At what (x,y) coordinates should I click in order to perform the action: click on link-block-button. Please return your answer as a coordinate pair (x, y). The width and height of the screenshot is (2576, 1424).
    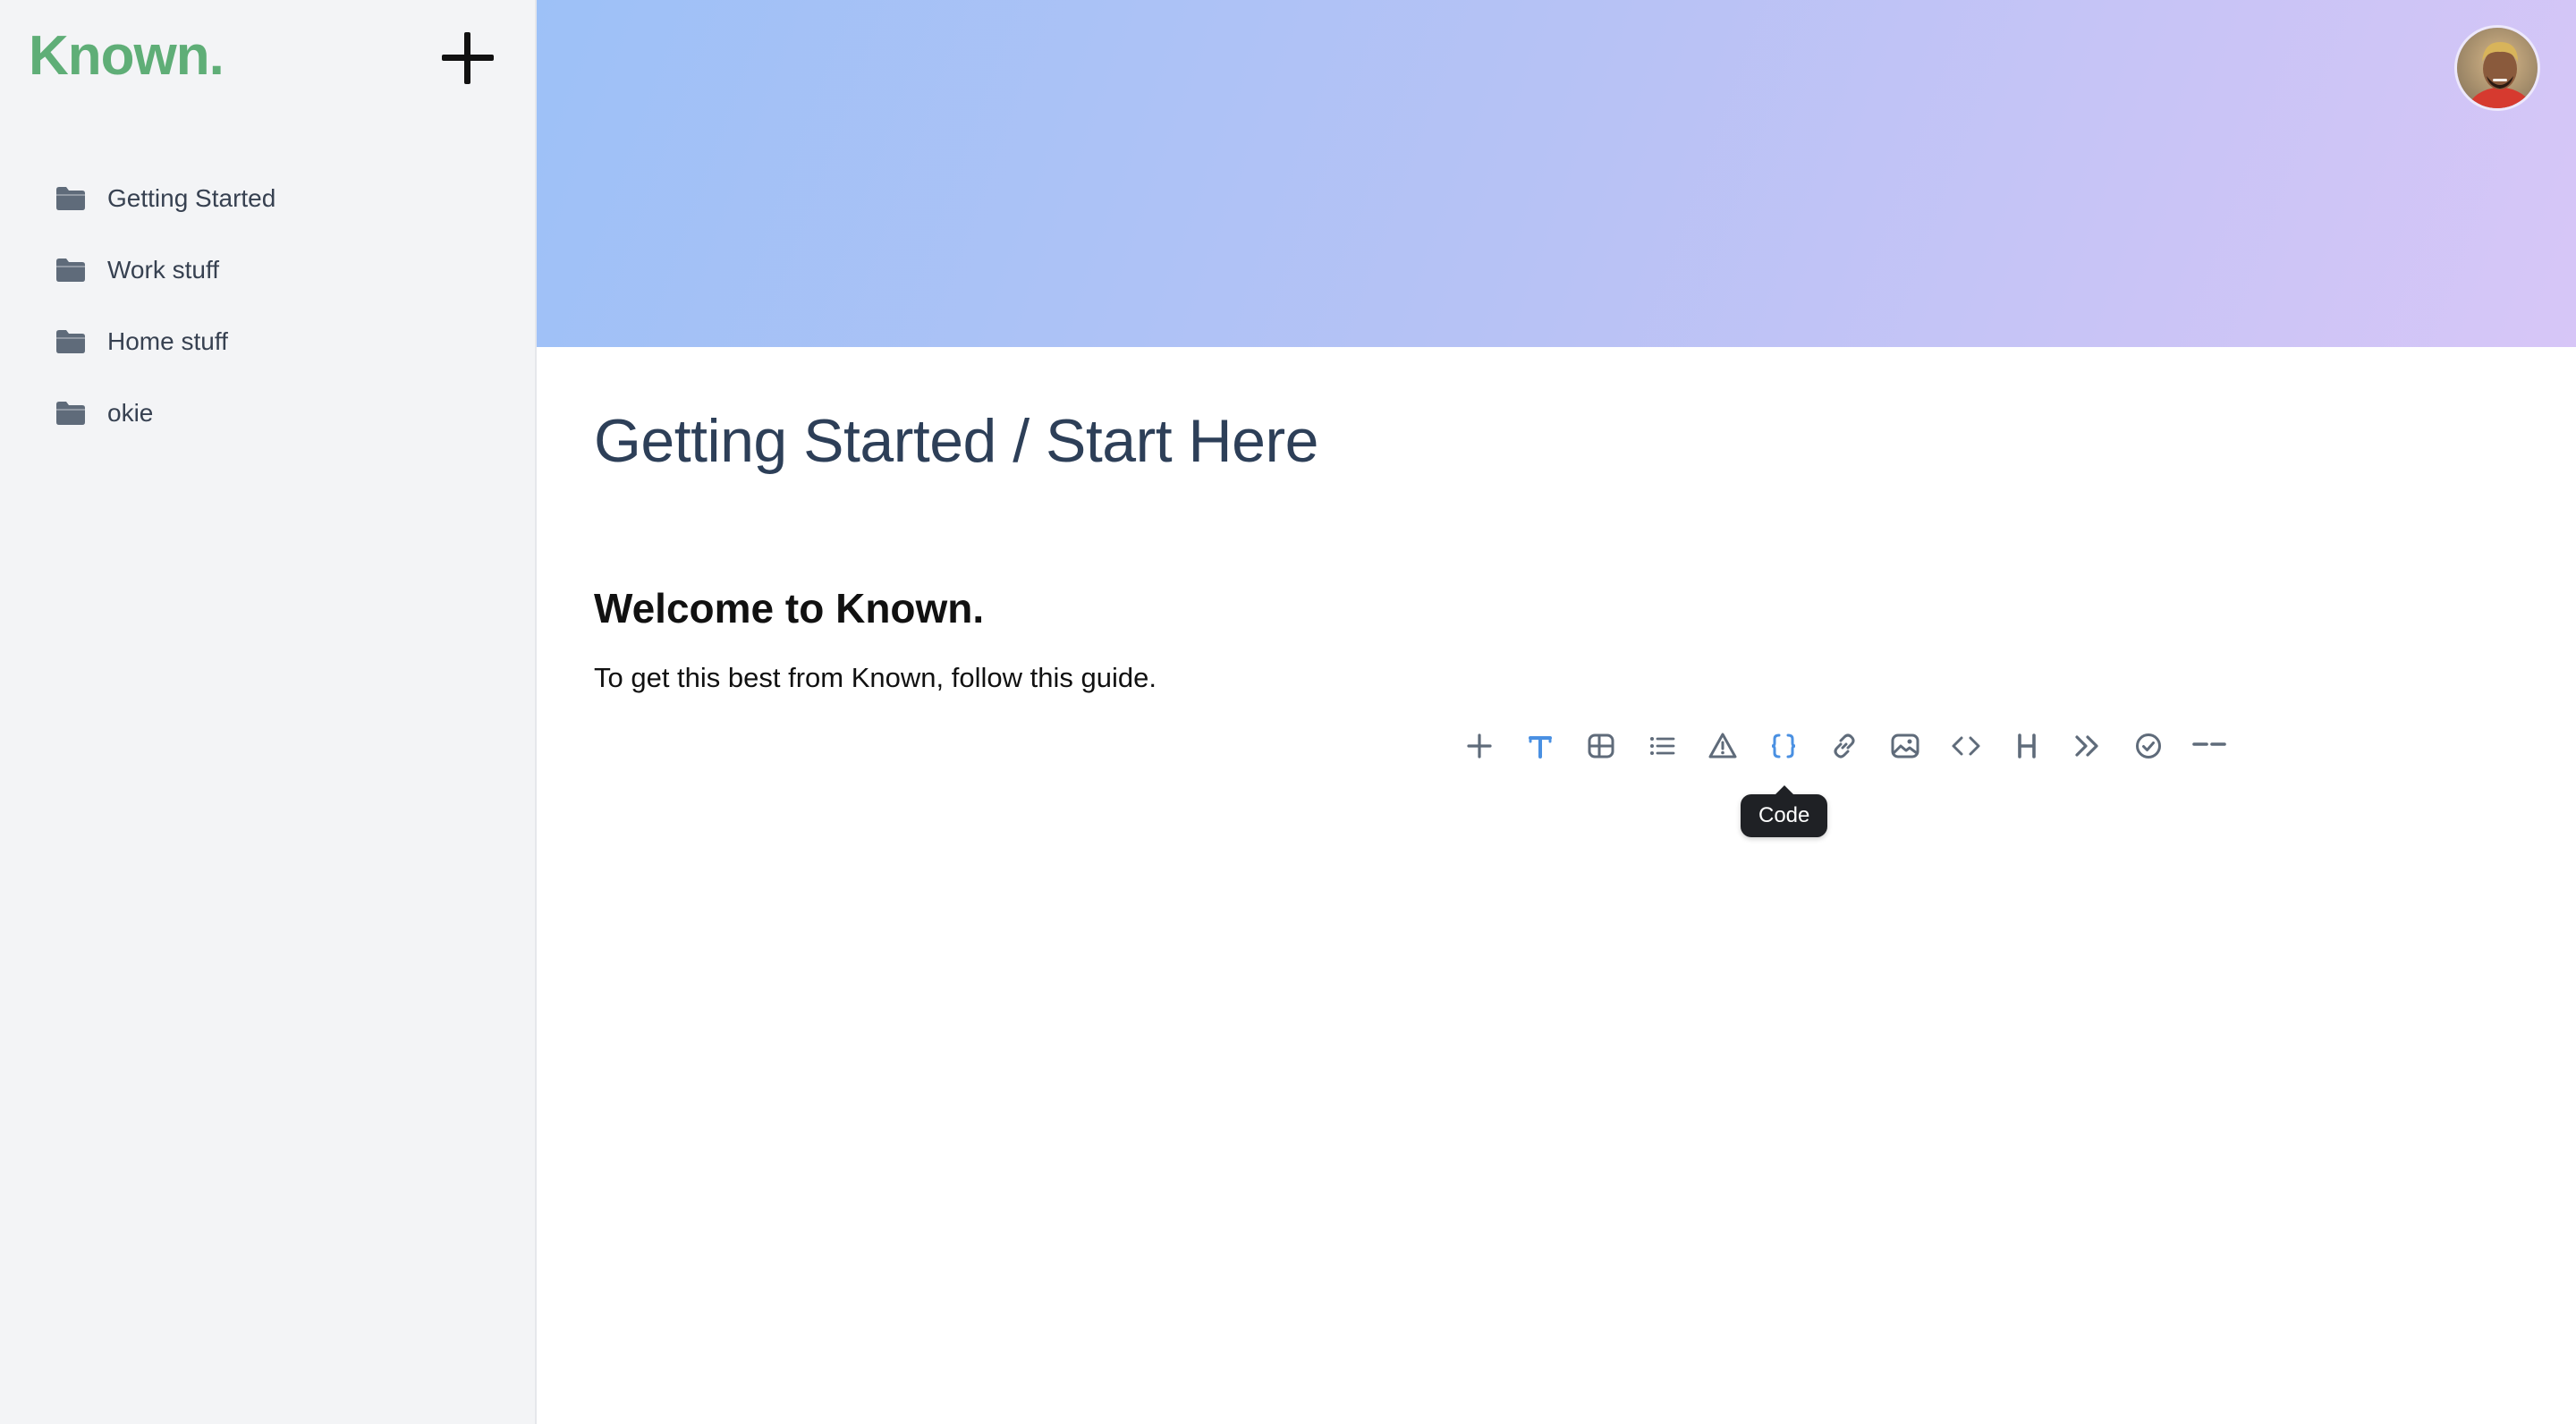
    Looking at the image, I should click on (1844, 746).